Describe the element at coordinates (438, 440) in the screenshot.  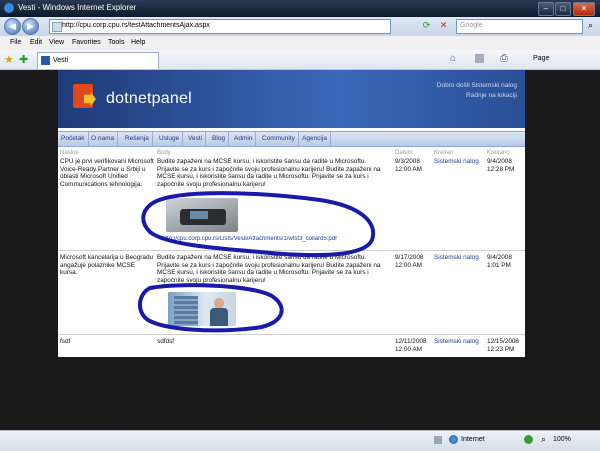
I see `lock-icon` at that location.